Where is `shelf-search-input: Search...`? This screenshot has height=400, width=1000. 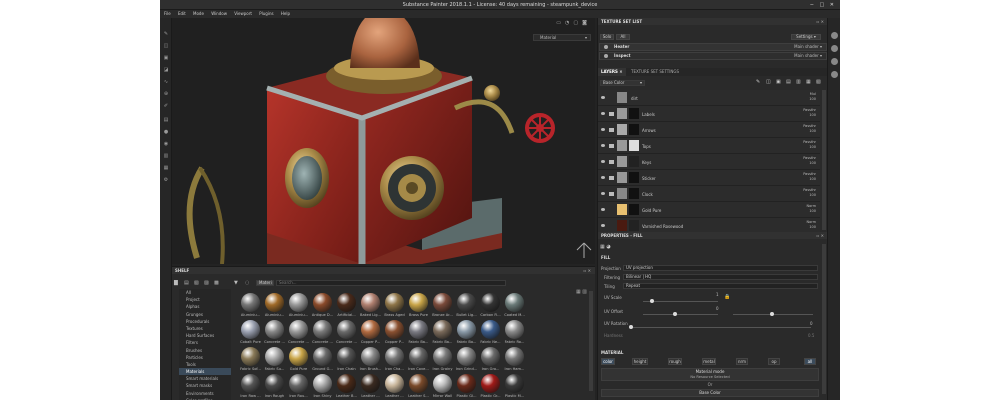
shelf-search-input: Search... is located at coordinates (391, 283).